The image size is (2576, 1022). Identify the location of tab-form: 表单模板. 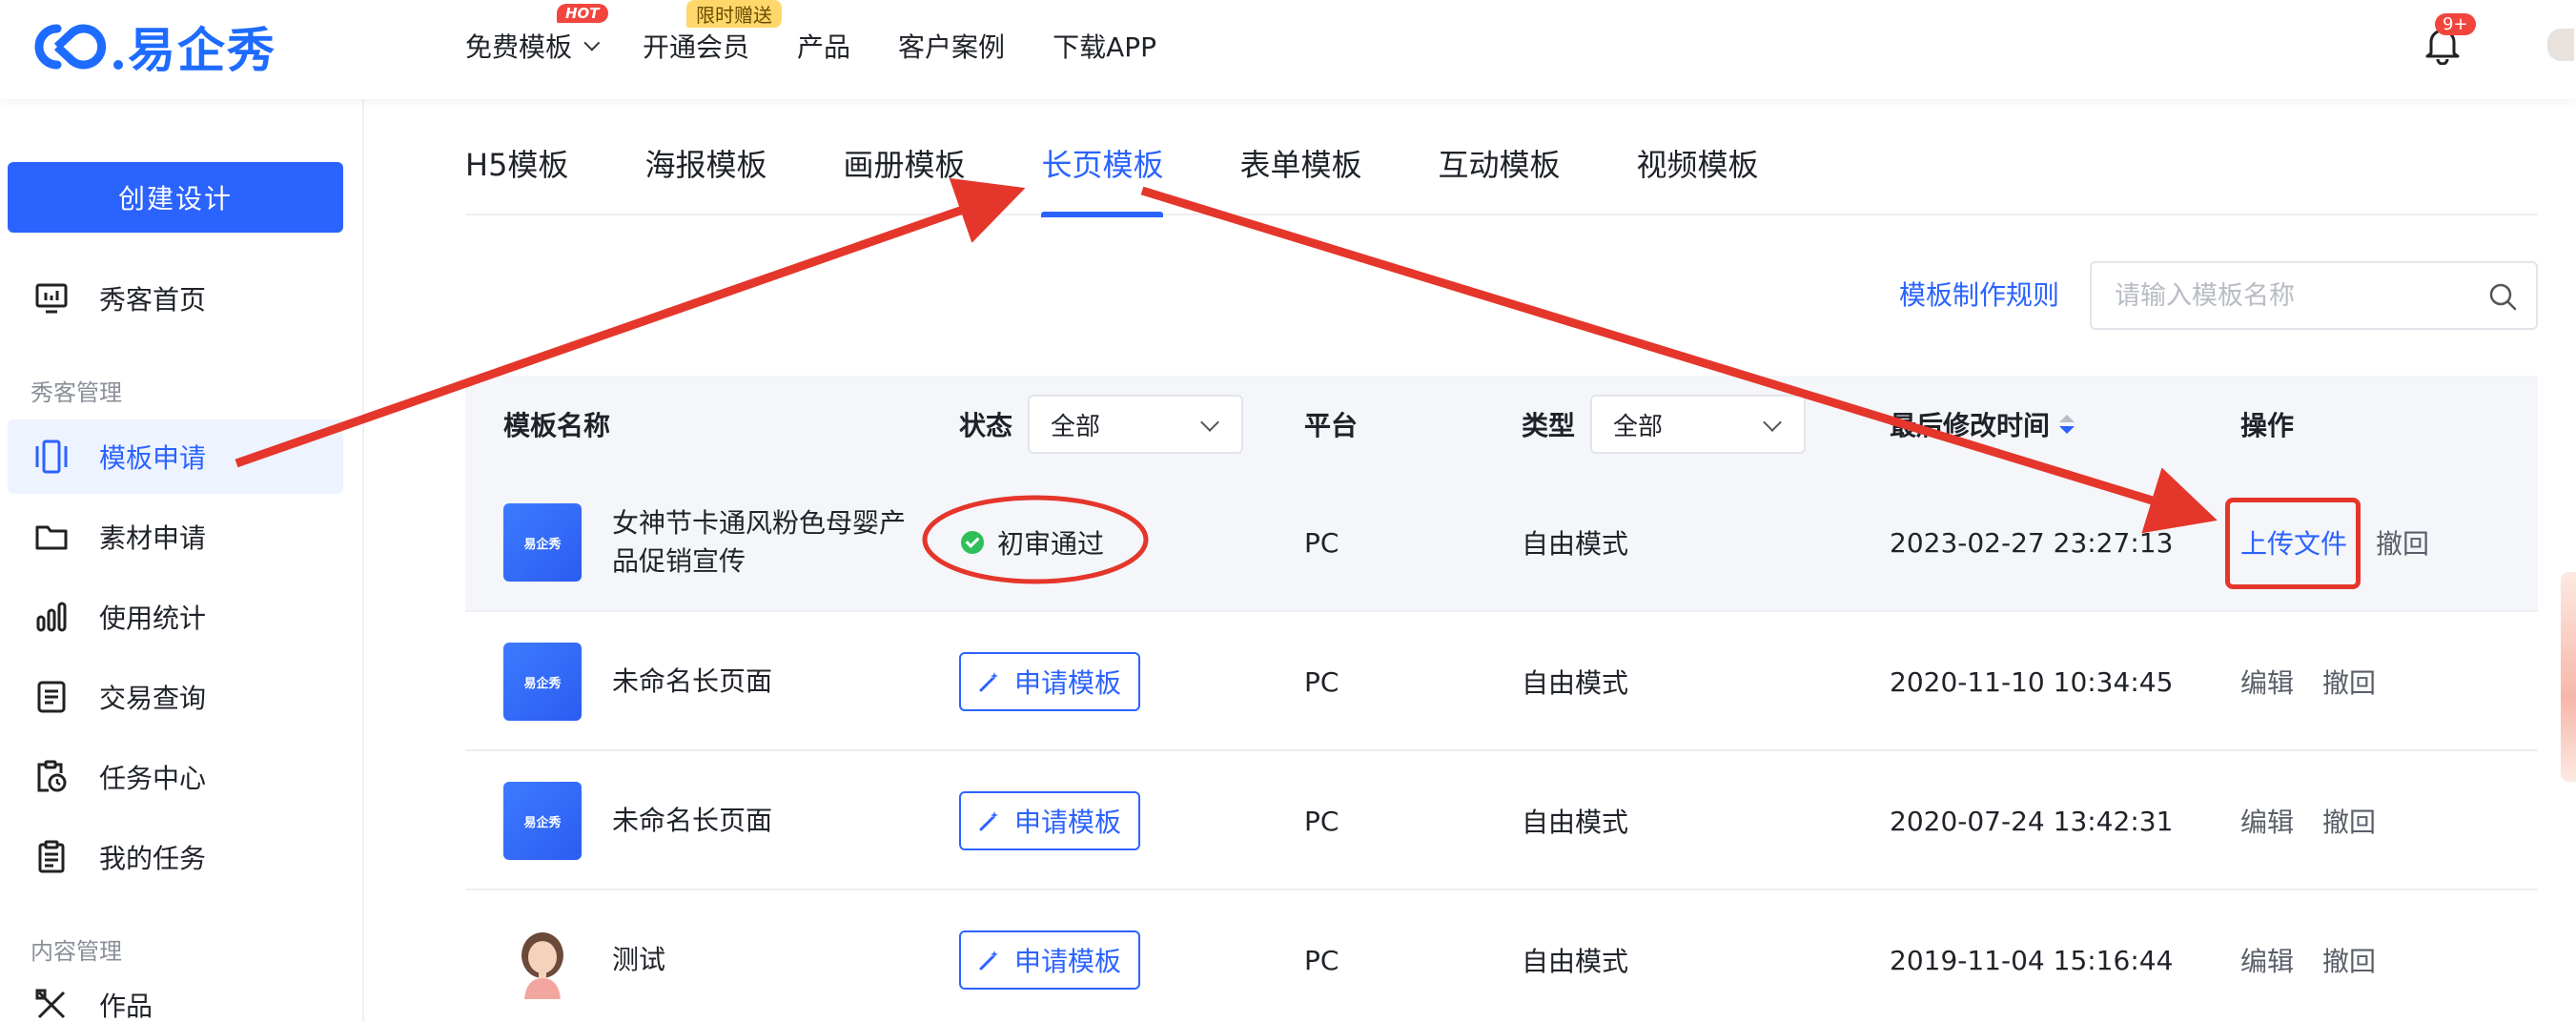
(1300, 174).